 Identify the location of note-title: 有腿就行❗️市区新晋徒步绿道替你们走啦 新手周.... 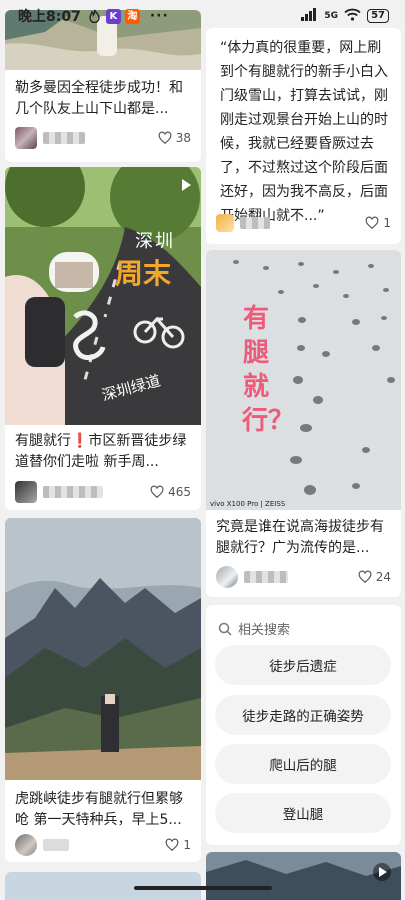
(101, 451).